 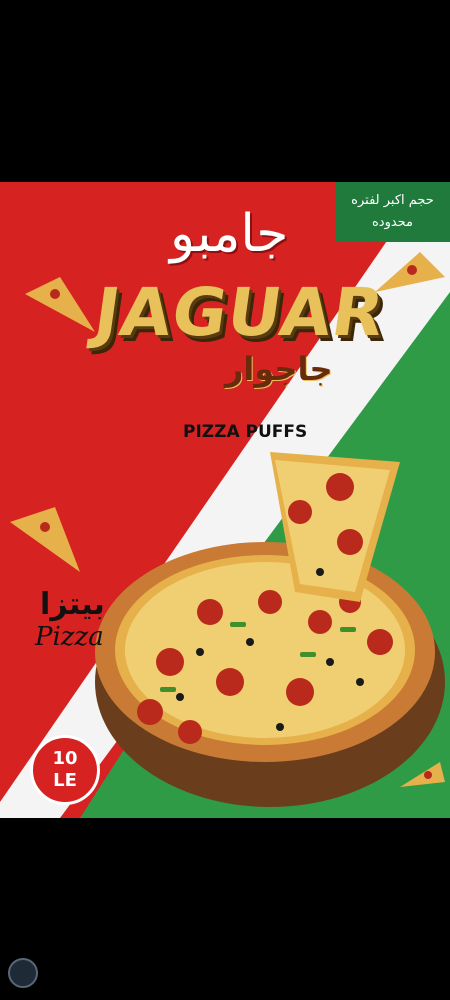 What do you see at coordinates (229, 234) in the screenshot?
I see `jumbo-label: جامبو` at bounding box center [229, 234].